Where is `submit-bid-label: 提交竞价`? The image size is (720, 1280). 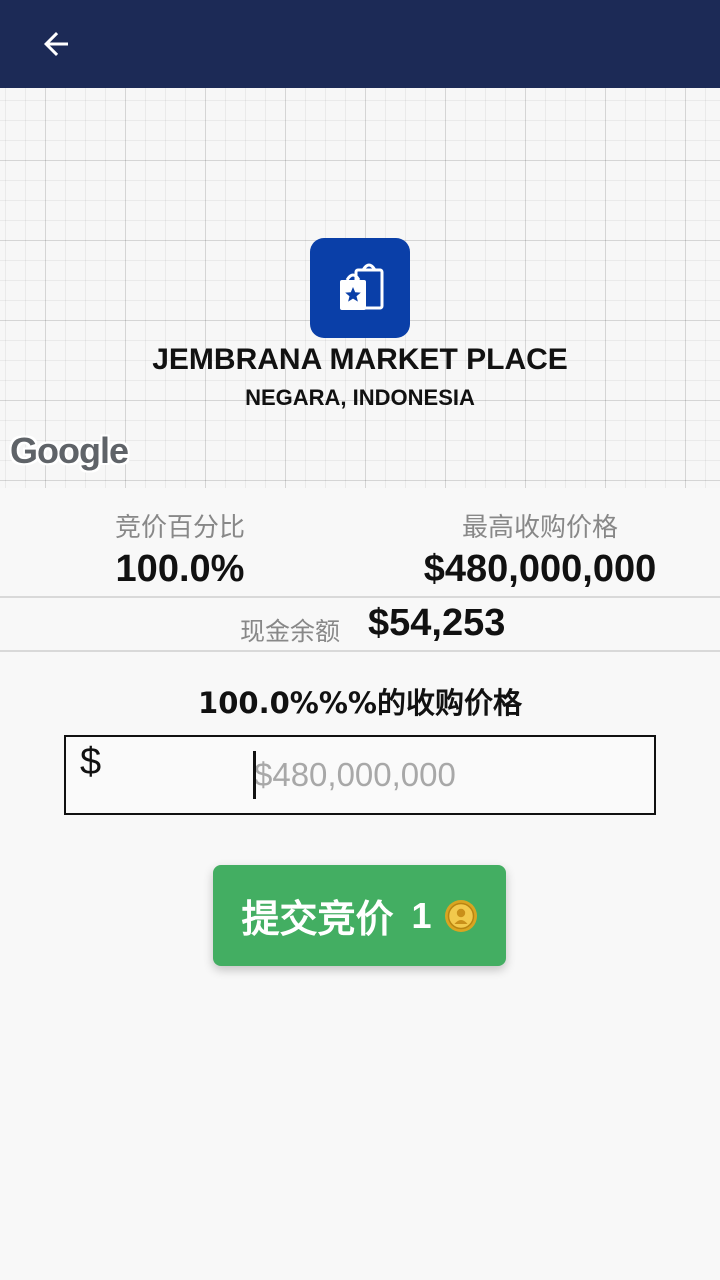 submit-bid-label: 提交竞价 is located at coordinates (317, 919).